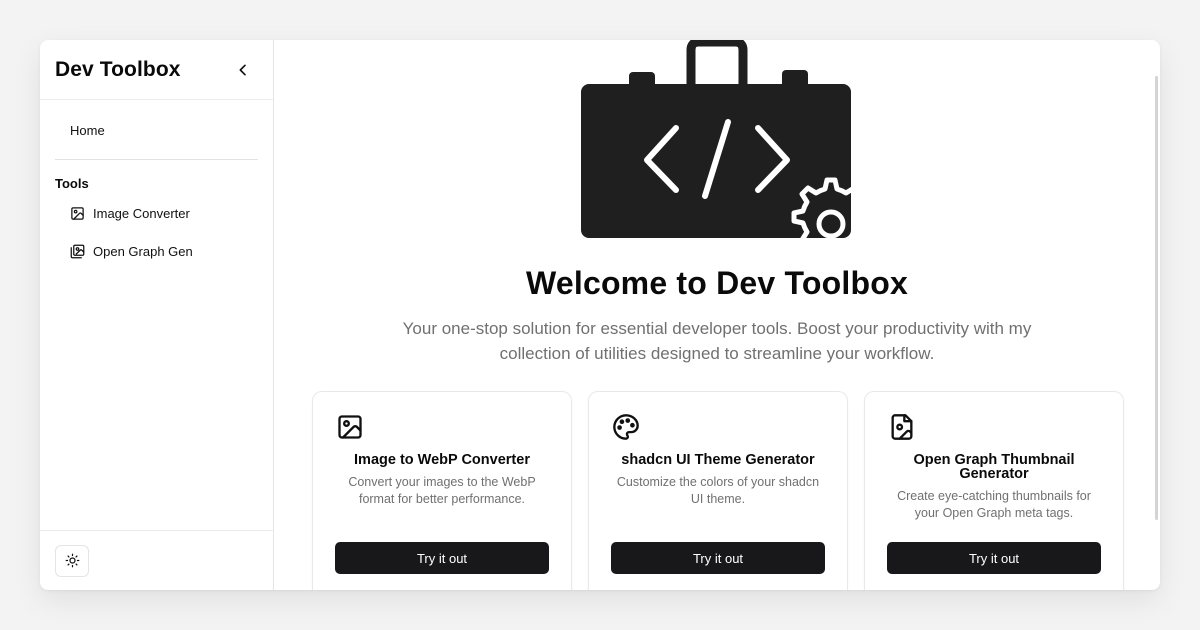 Image resolution: width=1200 pixels, height=630 pixels. What do you see at coordinates (118, 69) in the screenshot?
I see `app-title: Dev Toolbox` at bounding box center [118, 69].